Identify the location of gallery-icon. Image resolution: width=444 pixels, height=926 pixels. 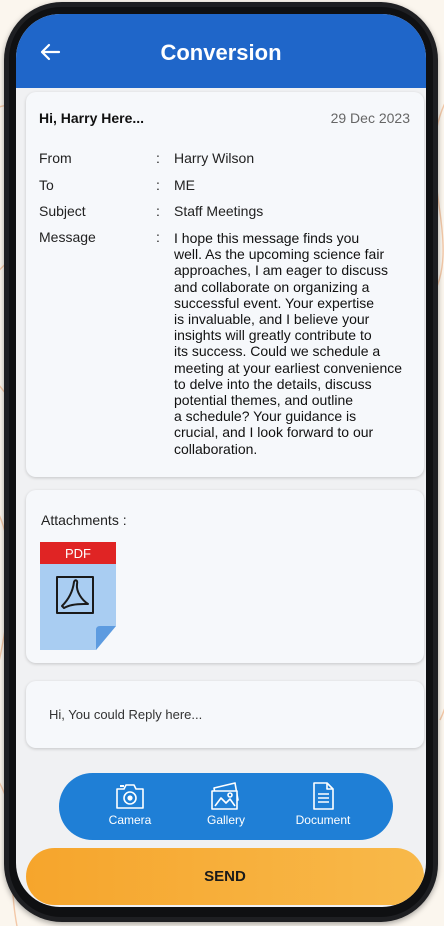
(225, 796).